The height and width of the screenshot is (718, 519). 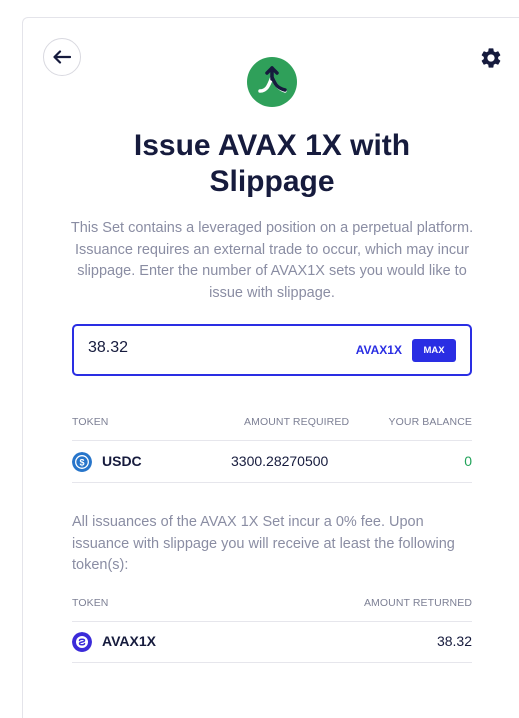 I want to click on settings-button, so click(x=491, y=58).